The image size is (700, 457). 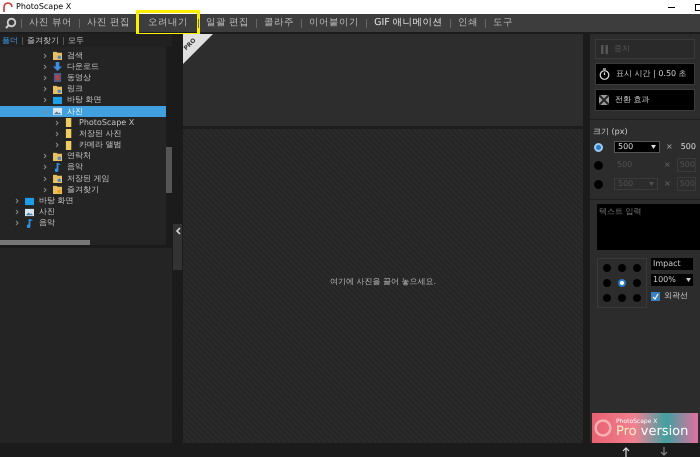 What do you see at coordinates (100, 145) in the screenshot?
I see `tree-label: 카메라 앨범` at bounding box center [100, 145].